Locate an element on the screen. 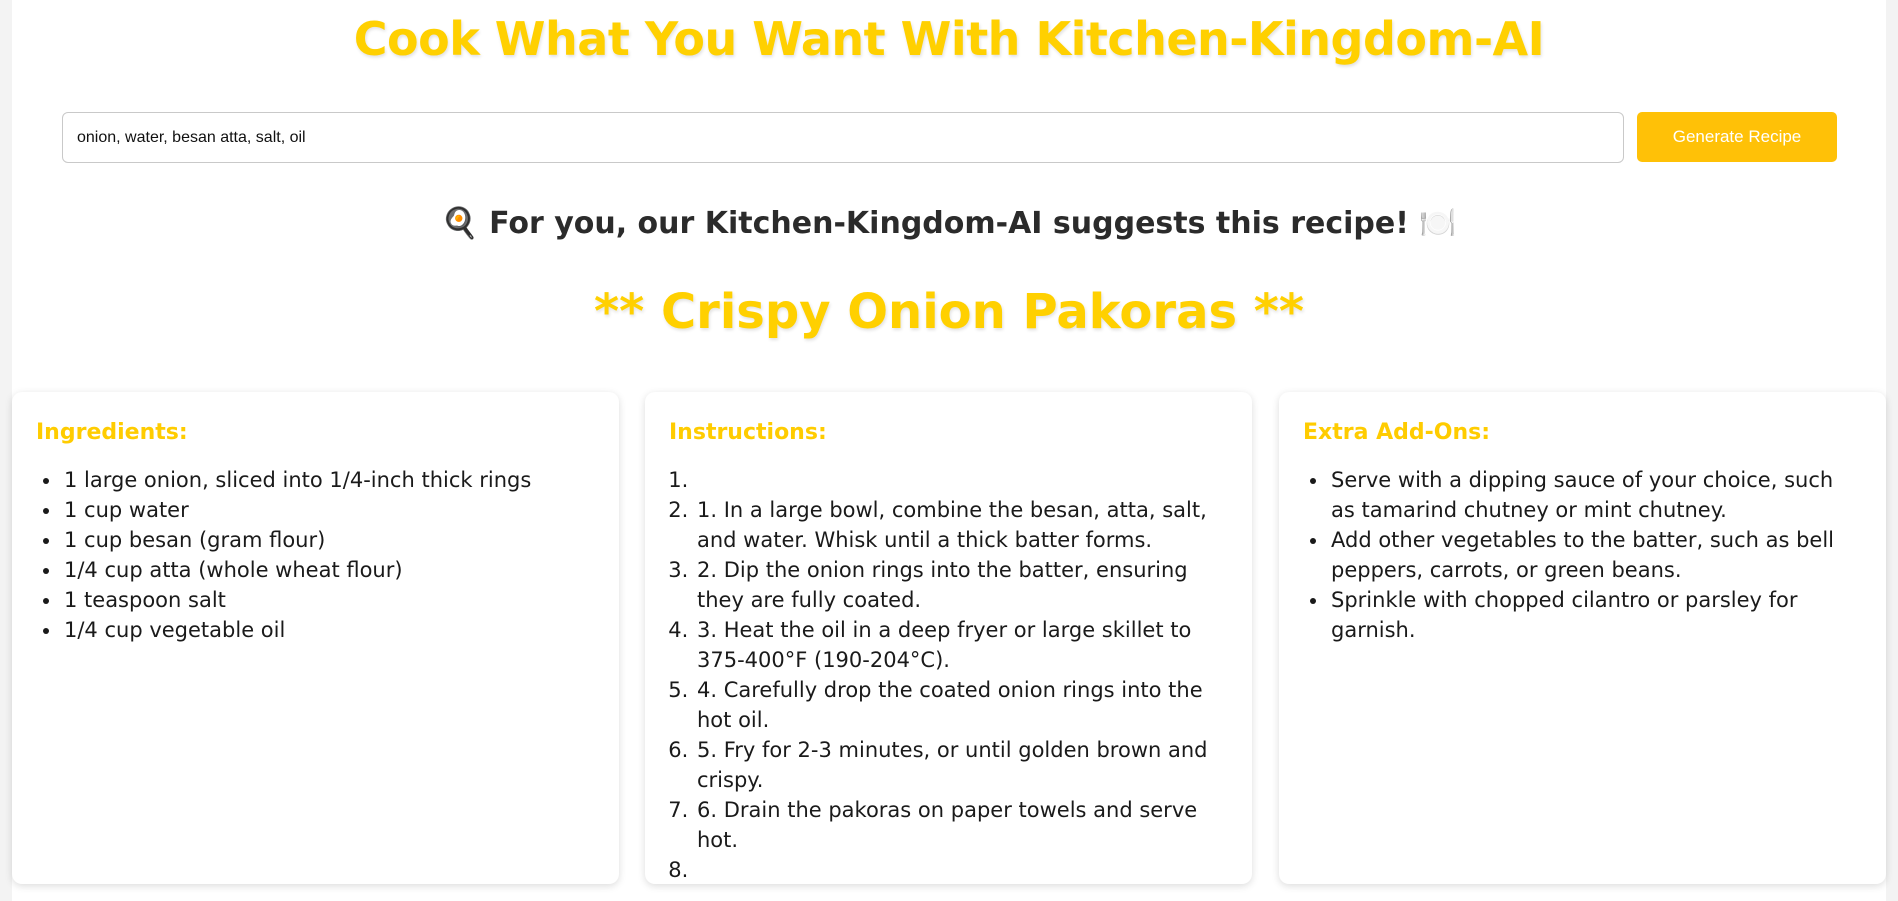 The height and width of the screenshot is (901, 1898). frying-pan-icon: 🍳 is located at coordinates (460, 223).